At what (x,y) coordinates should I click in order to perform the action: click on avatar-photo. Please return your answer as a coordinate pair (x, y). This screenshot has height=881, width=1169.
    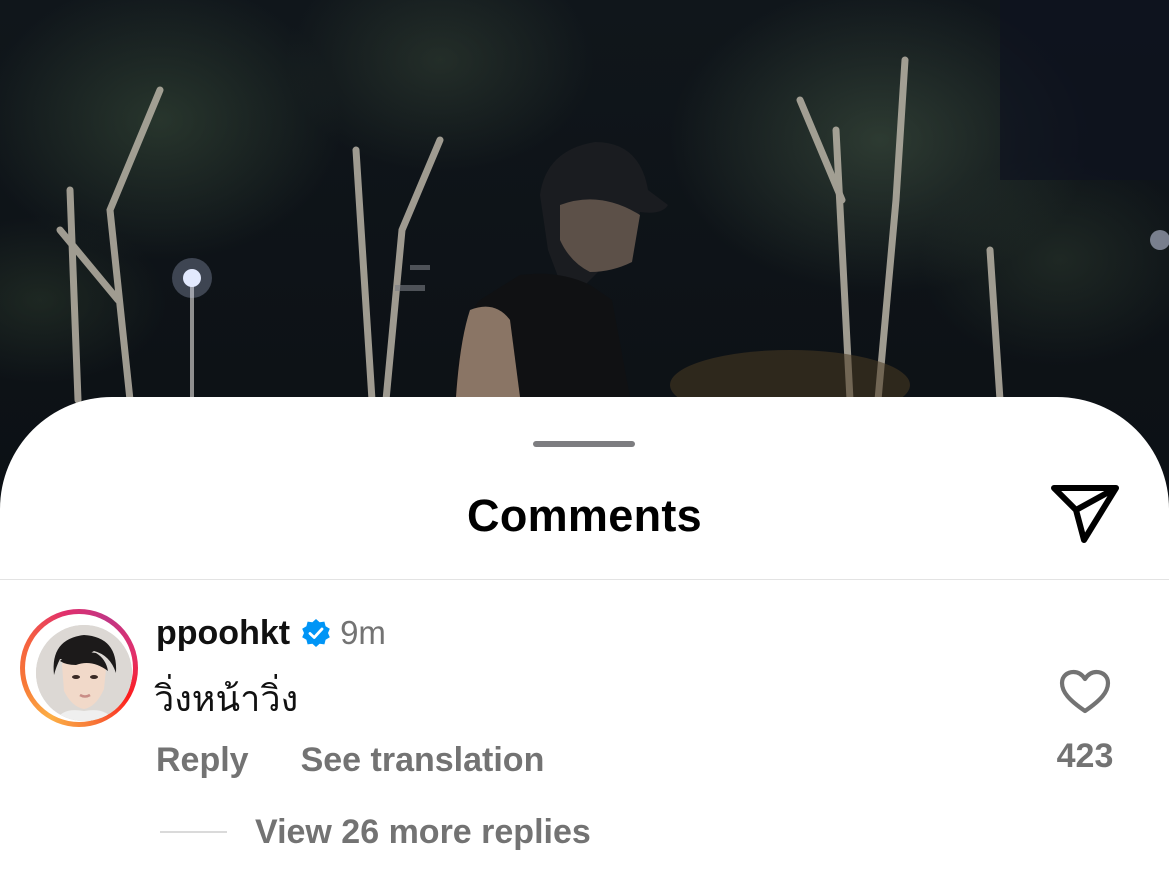
    Looking at the image, I should click on (84, 673).